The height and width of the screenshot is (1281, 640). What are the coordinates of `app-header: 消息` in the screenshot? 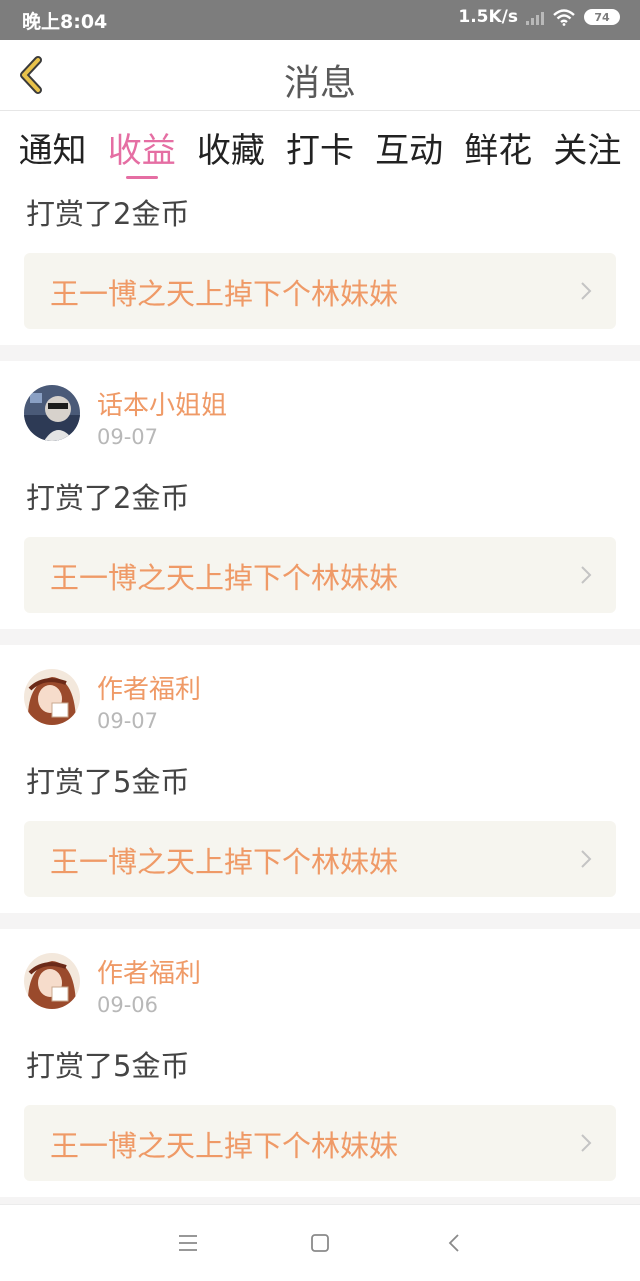 It's located at (320, 75).